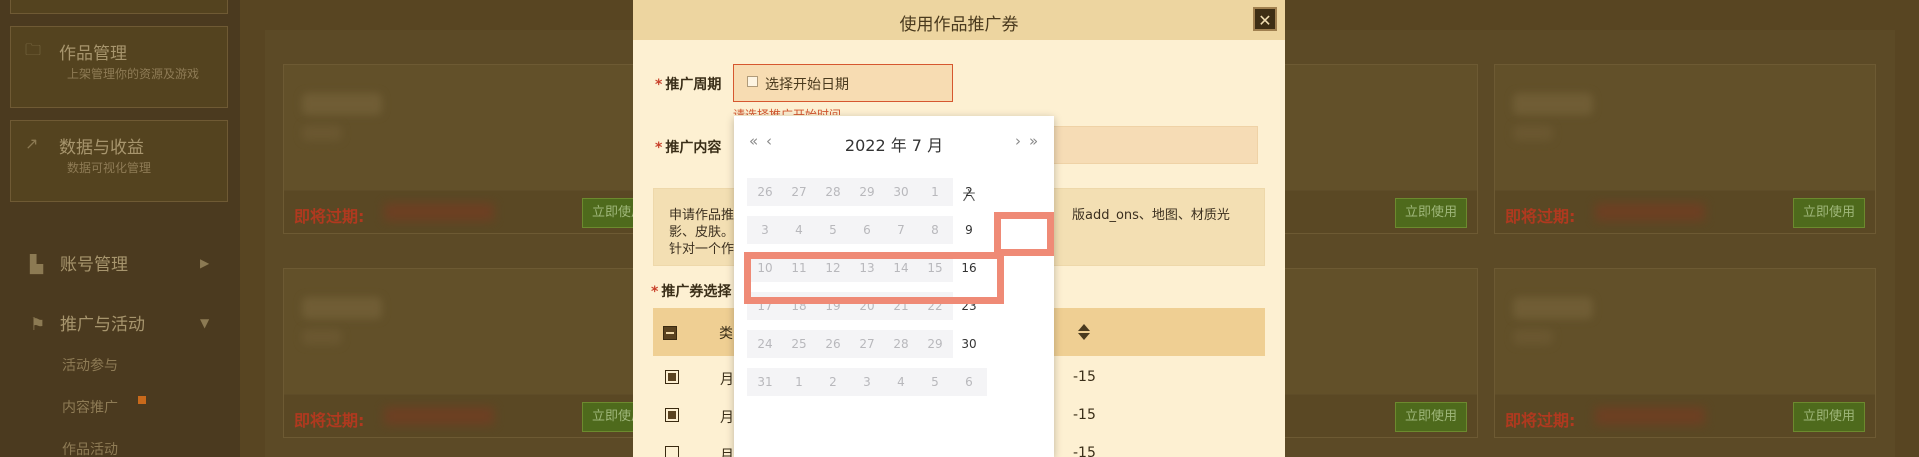  I want to click on sidebar-item-promotion: ⚑ 推广与活动, so click(87, 322).